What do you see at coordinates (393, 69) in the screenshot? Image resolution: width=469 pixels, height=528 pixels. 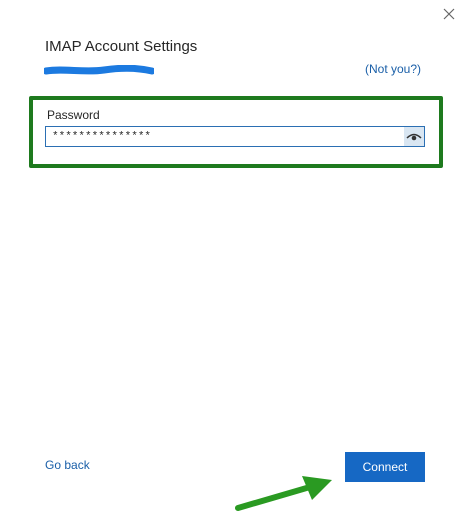 I see `not-you-link: (Not you?)` at bounding box center [393, 69].